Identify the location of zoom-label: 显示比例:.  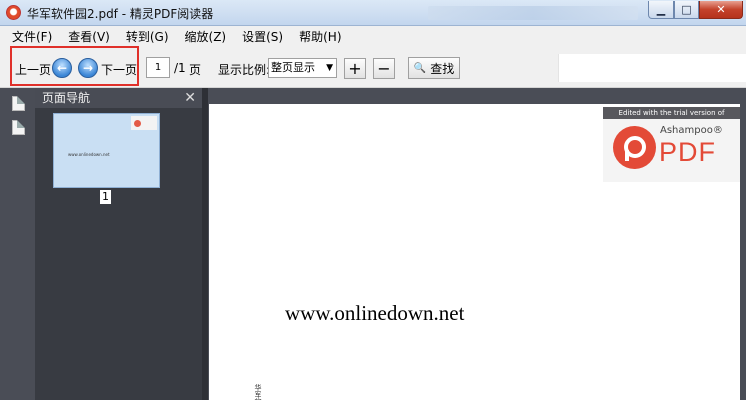
(244, 70).